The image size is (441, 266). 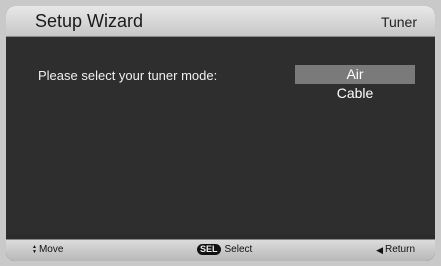 What do you see at coordinates (89, 21) in the screenshot?
I see `page-title: Setup Wizard` at bounding box center [89, 21].